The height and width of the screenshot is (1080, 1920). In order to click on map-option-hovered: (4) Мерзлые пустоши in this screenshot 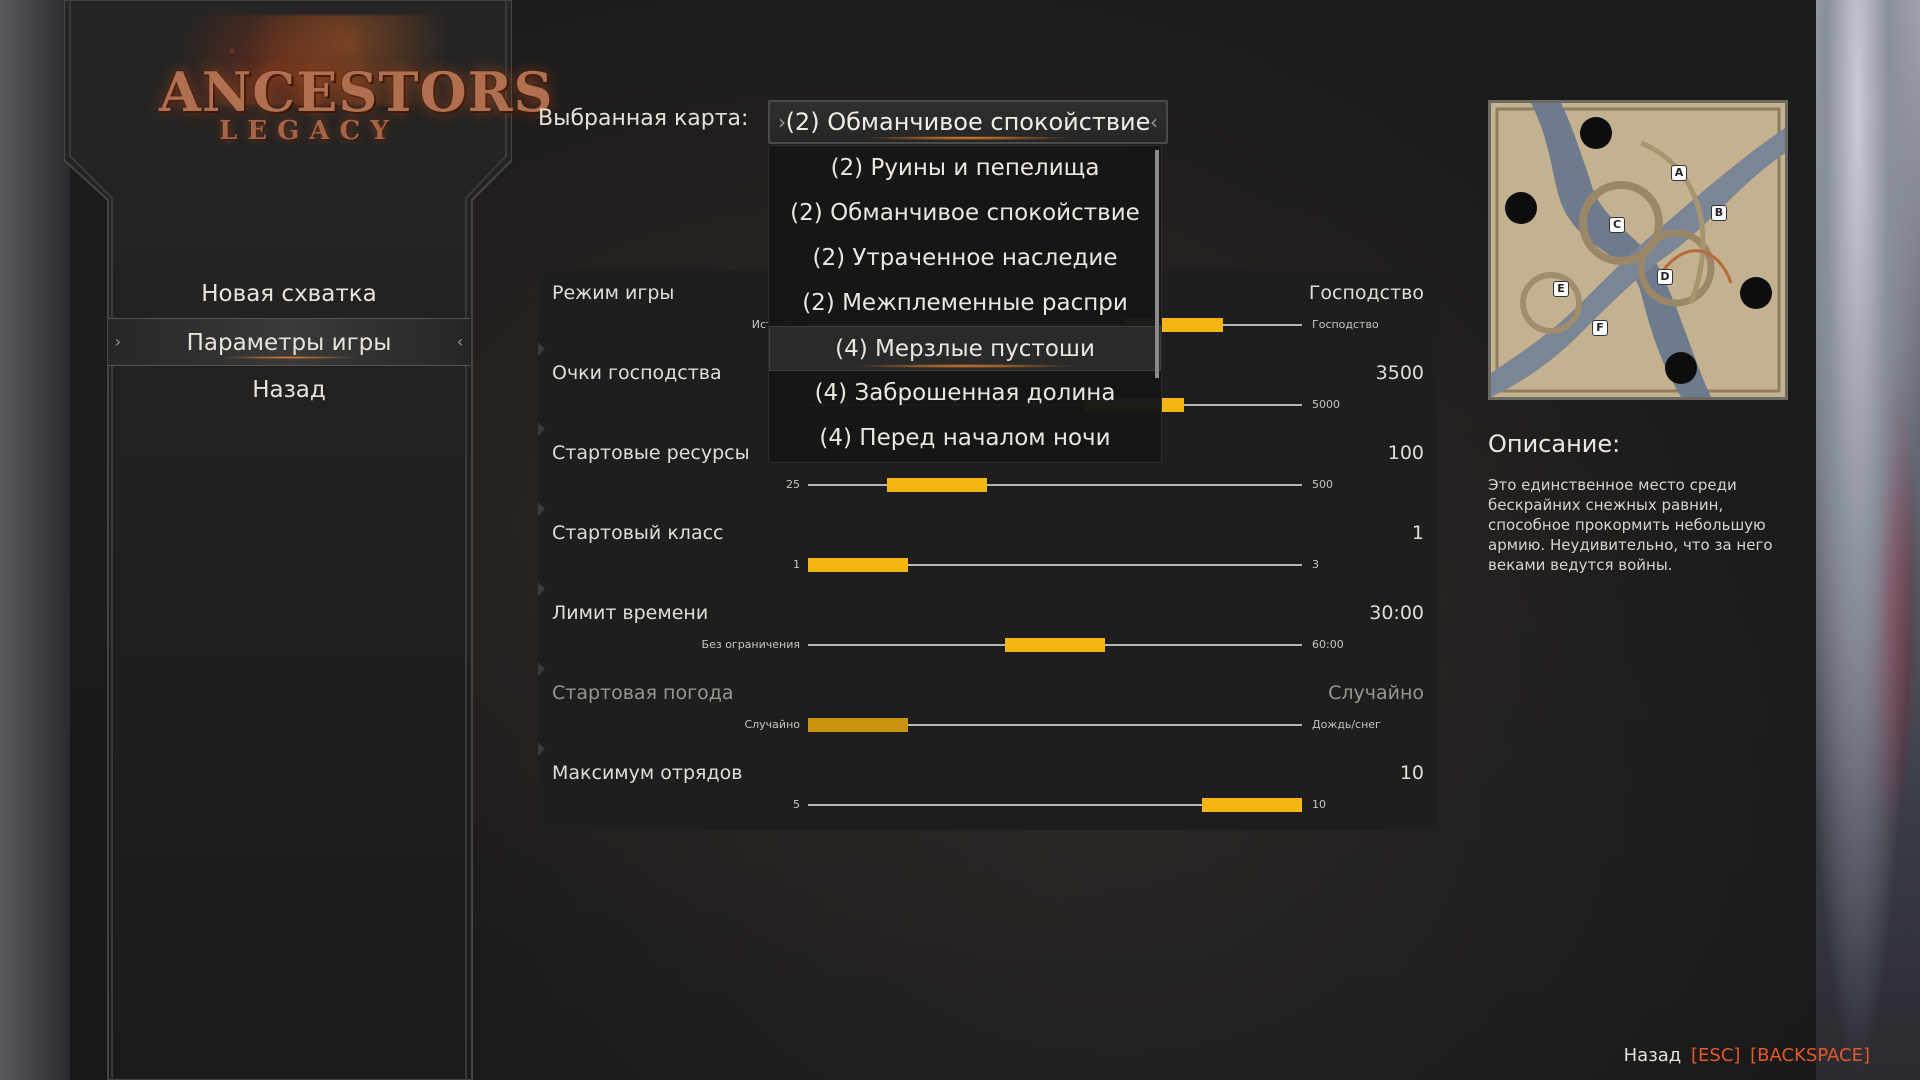, I will do `click(965, 348)`.